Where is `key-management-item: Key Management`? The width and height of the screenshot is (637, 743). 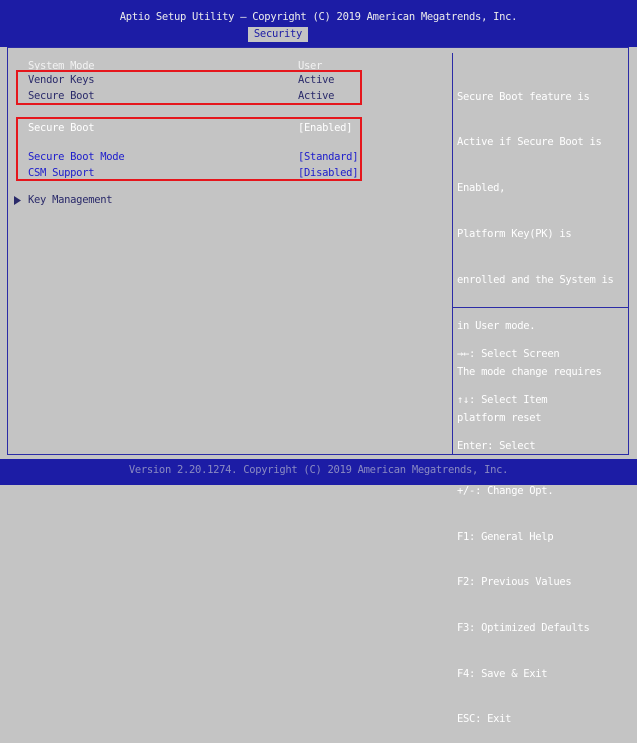
key-management-item: Key Management is located at coordinates (70, 200).